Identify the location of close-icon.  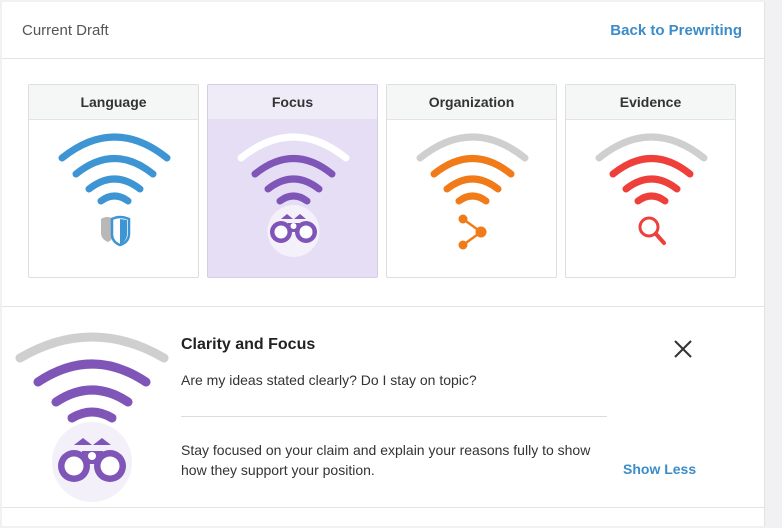
(683, 349).